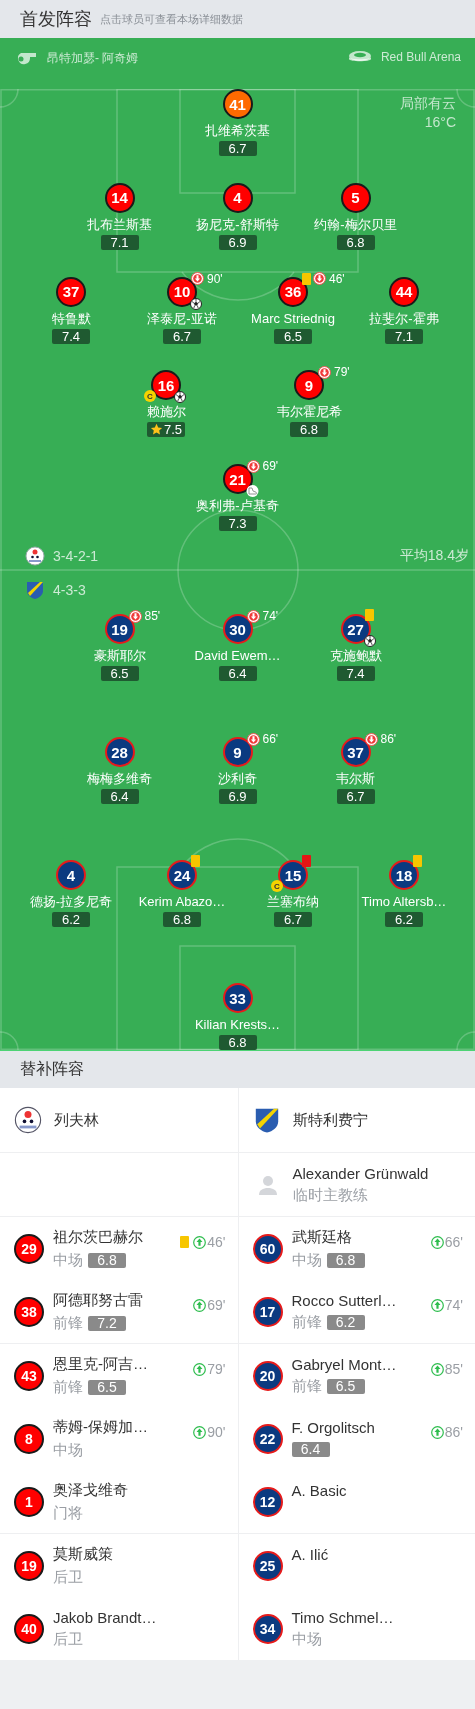 This screenshot has height=1709, width=475. I want to click on average-age: 平均18.4岁, so click(434, 555).